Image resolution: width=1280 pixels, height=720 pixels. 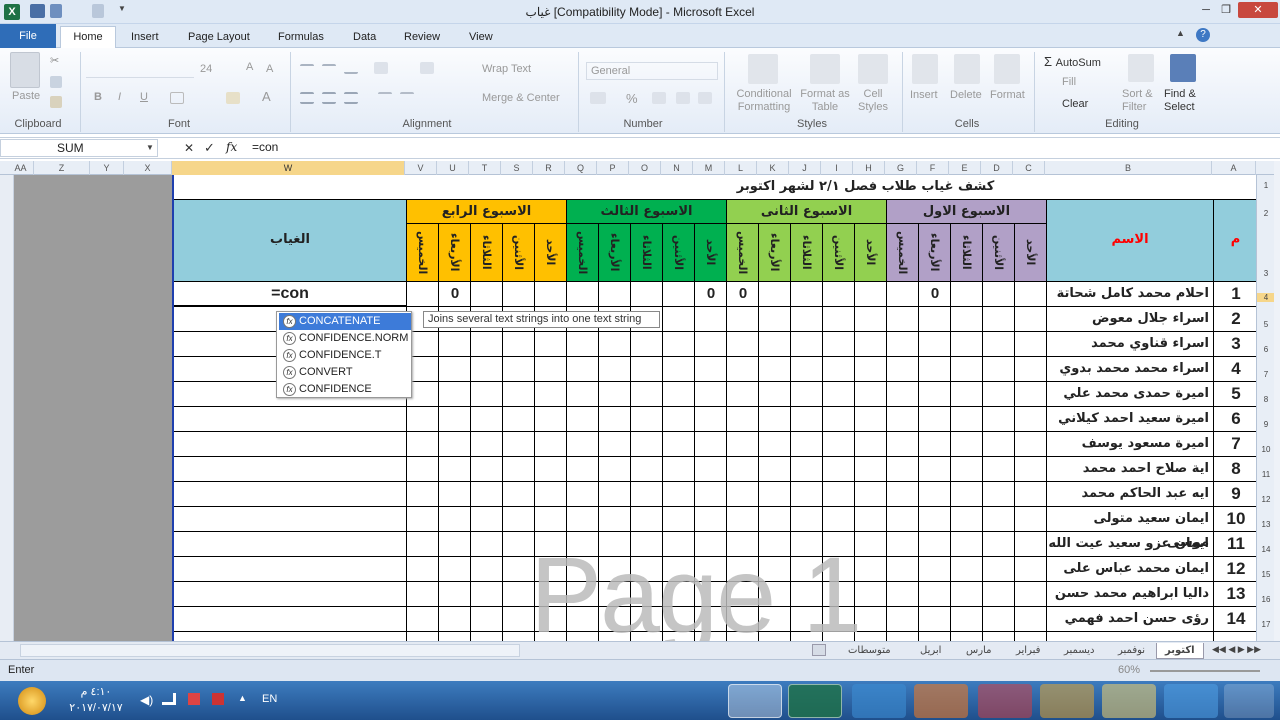 I want to click on student-name: احلام محمد كامل شحاتة, so click(x=1130, y=294).